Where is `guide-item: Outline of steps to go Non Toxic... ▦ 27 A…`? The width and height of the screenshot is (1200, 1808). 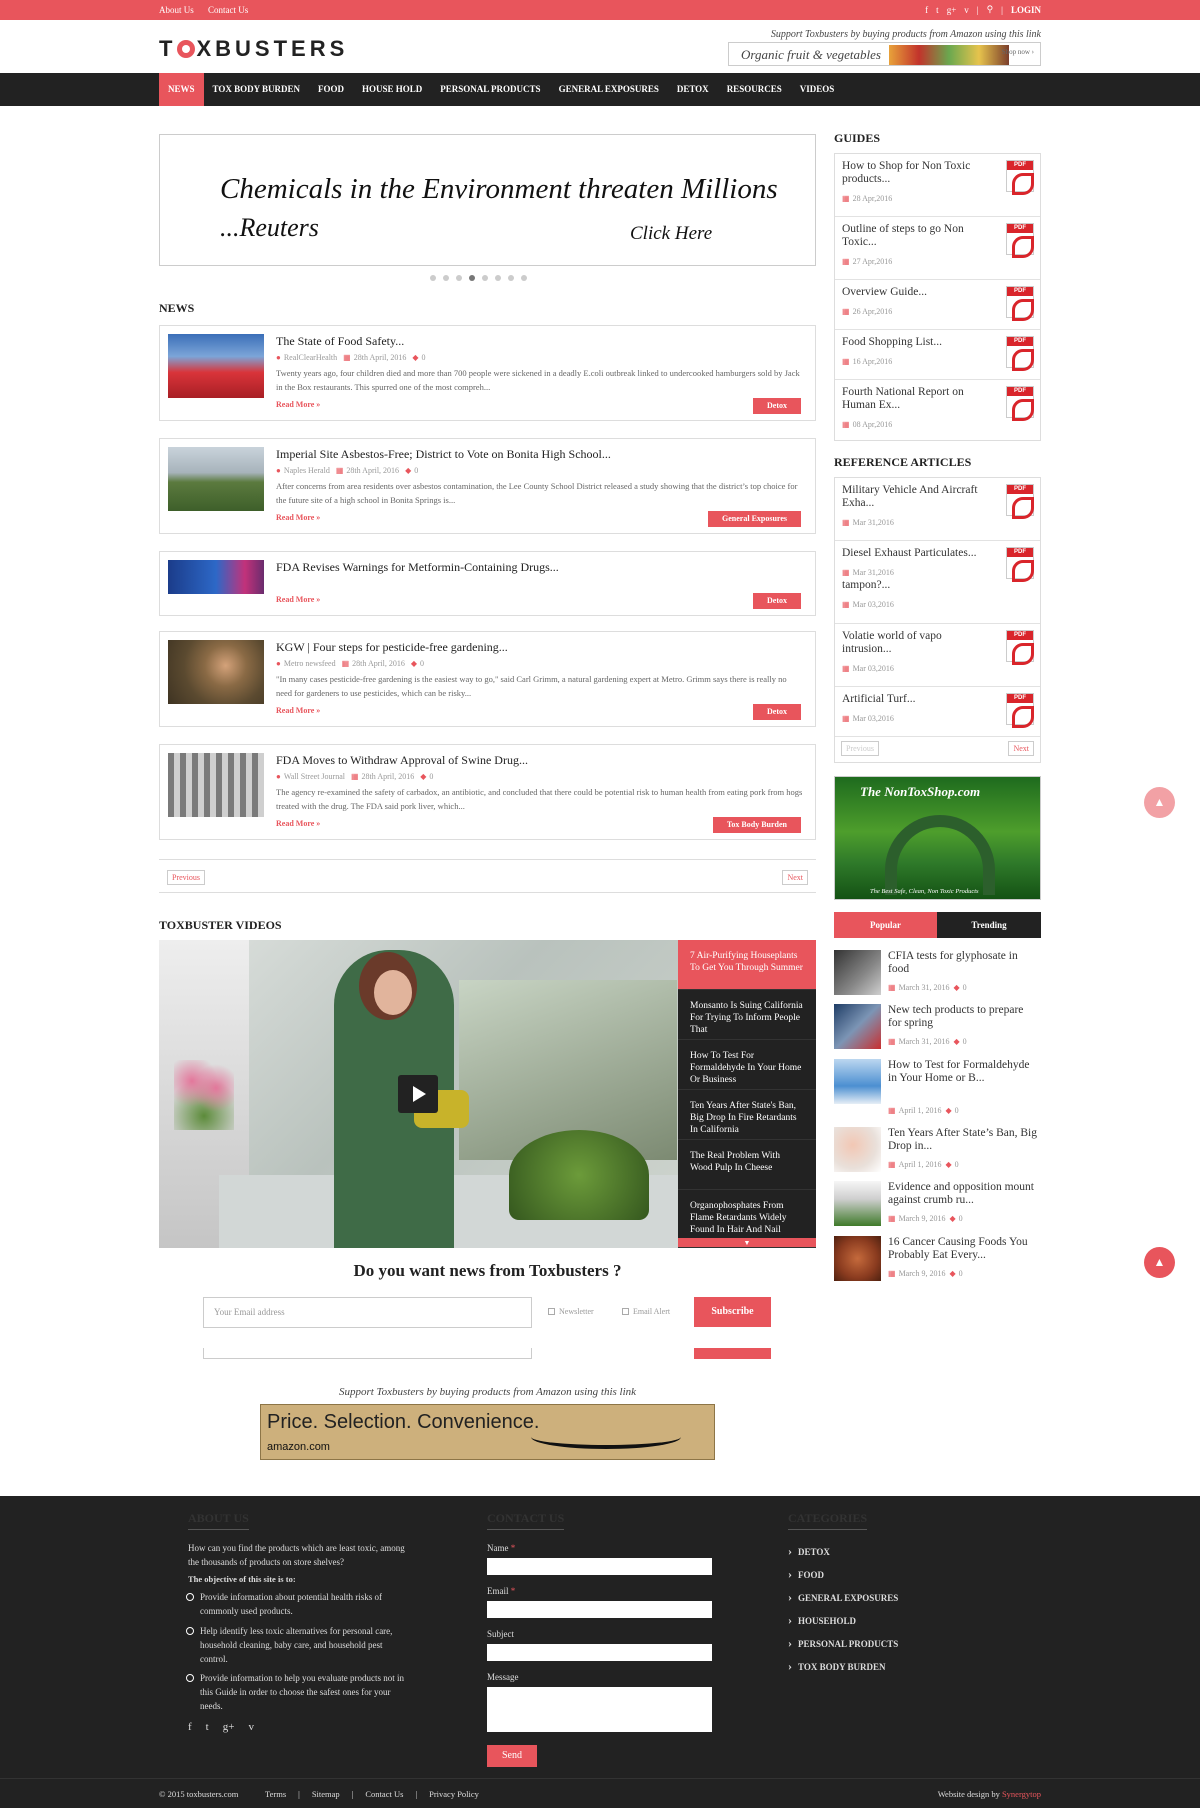
guide-item: Outline of steps to go Non Toxic... ▦ 27 A… is located at coordinates (937, 248).